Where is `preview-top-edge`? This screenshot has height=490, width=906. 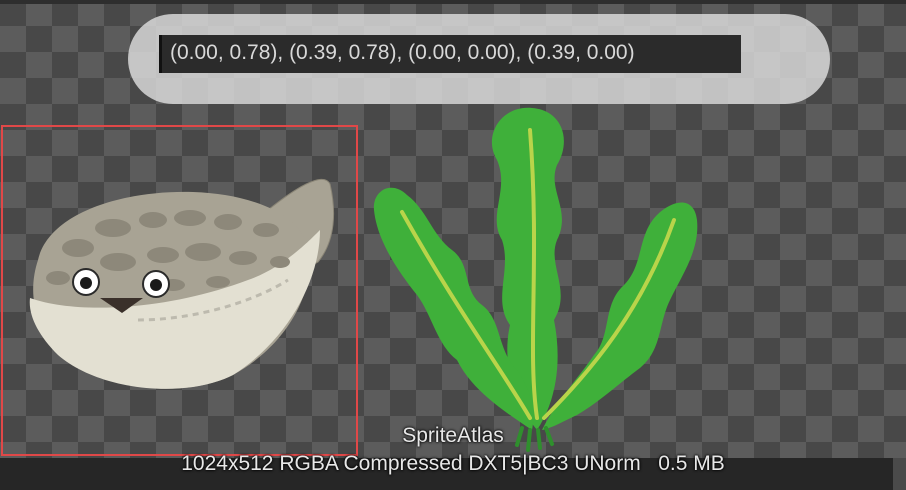
preview-top-edge is located at coordinates (453, 2).